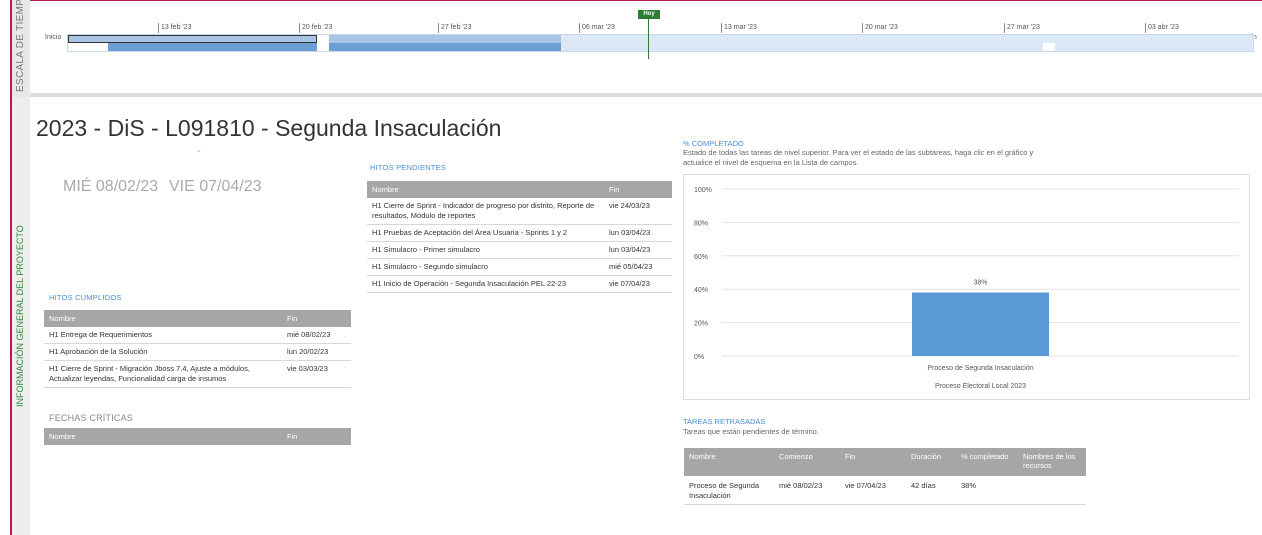  What do you see at coordinates (980, 324) in the screenshot?
I see `chart-bar` at bounding box center [980, 324].